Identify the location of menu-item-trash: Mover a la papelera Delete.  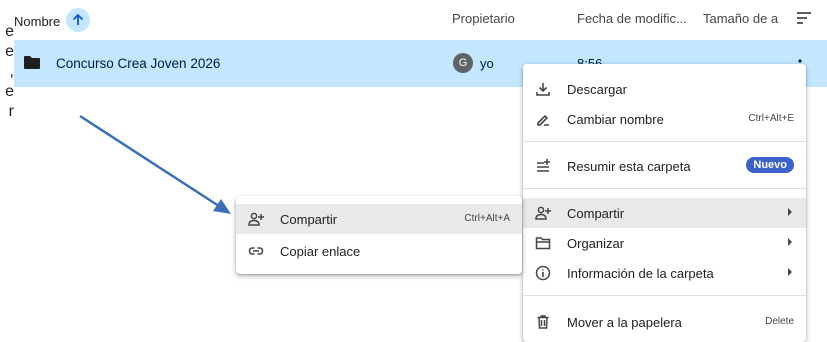
(664, 322).